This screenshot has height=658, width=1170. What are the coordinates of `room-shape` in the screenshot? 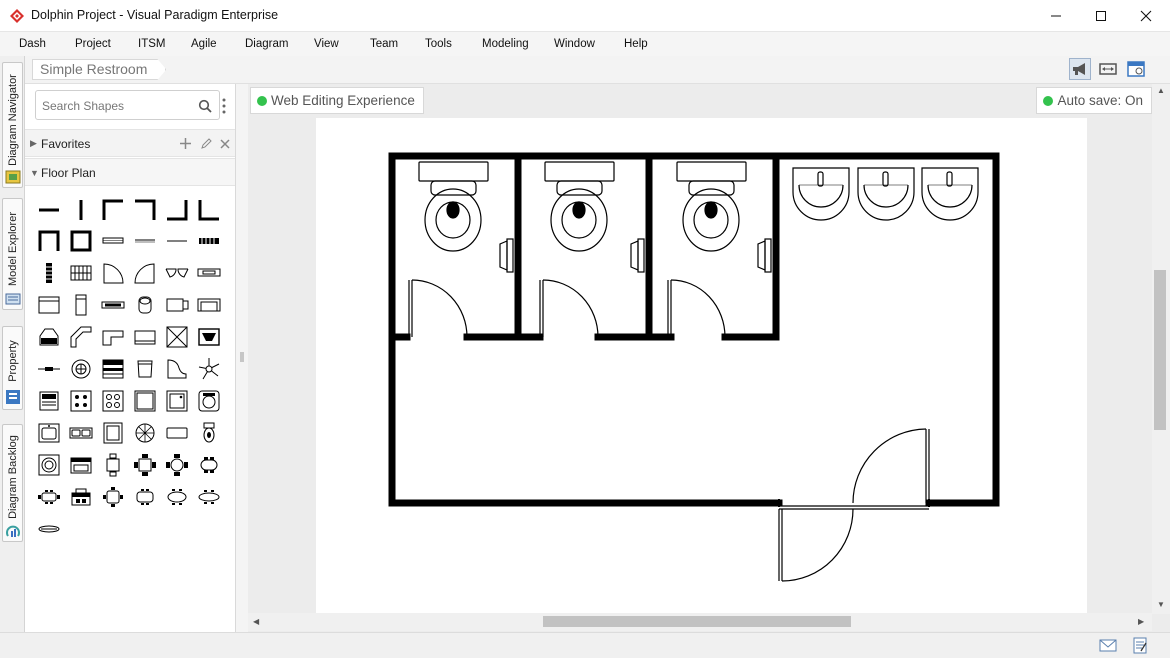 It's located at (81, 241).